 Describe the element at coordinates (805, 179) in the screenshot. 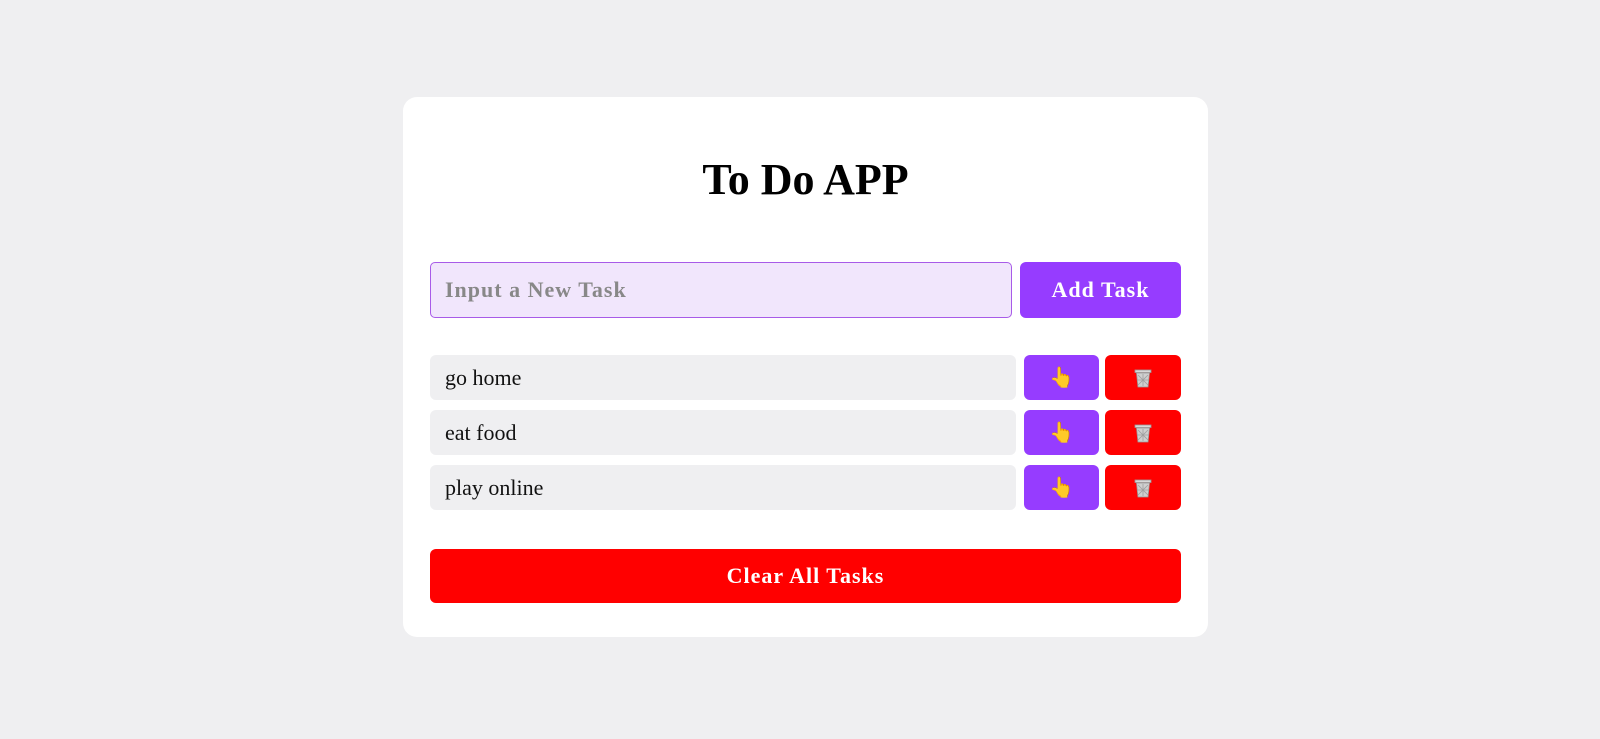

I see `page-title: To Do APP` at that location.